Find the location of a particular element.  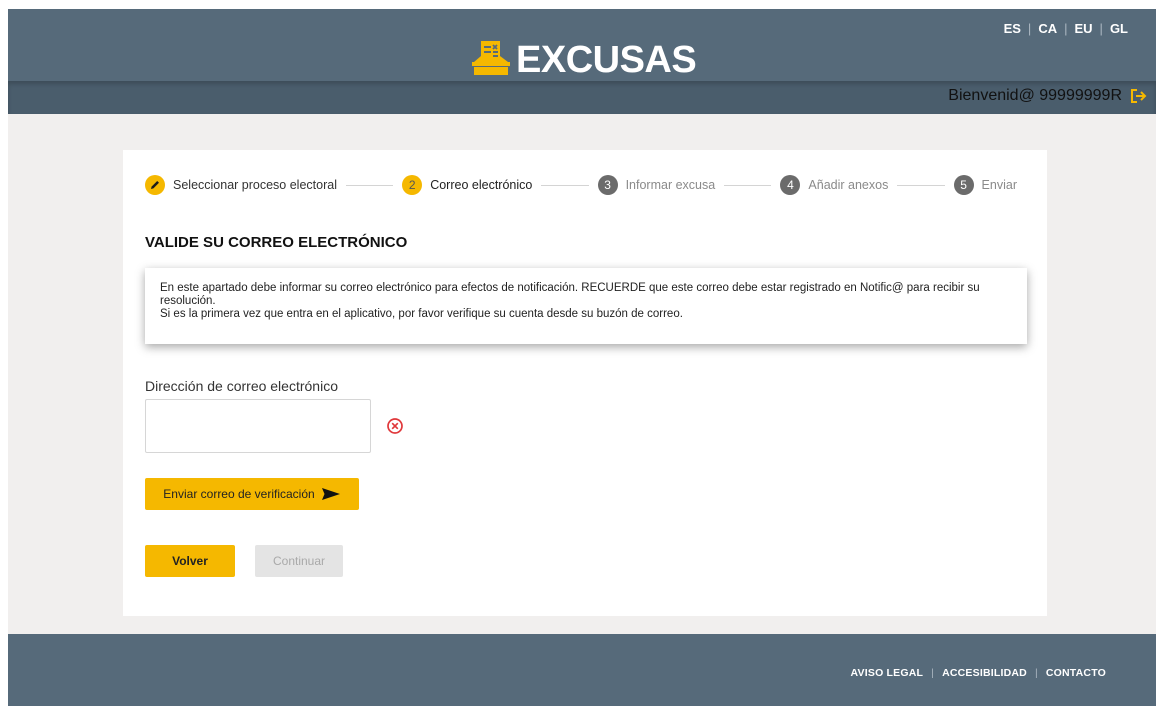

app-footer: AVISO LEGAL | ACCESIBILIDAD | CONTACTO is located at coordinates (582, 670).